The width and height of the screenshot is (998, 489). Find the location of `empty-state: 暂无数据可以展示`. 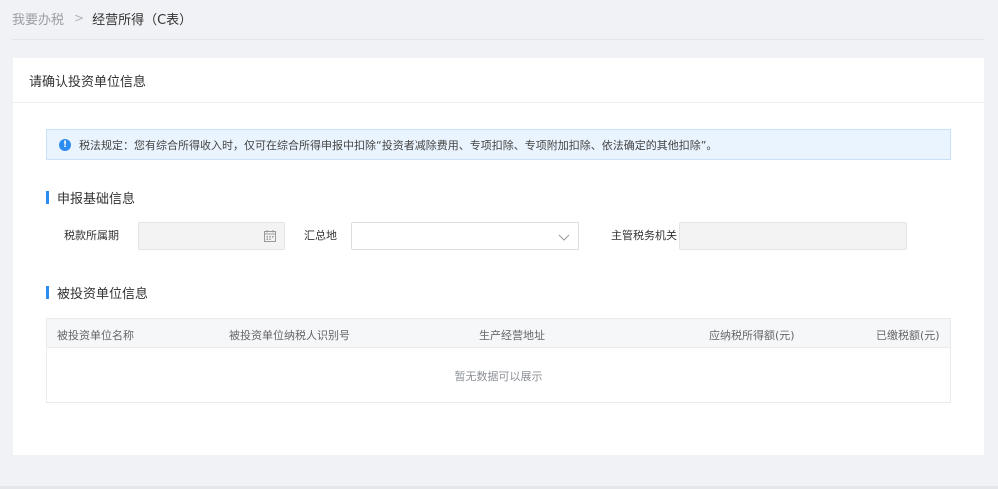

empty-state: 暂无数据可以展示 is located at coordinates (498, 376).